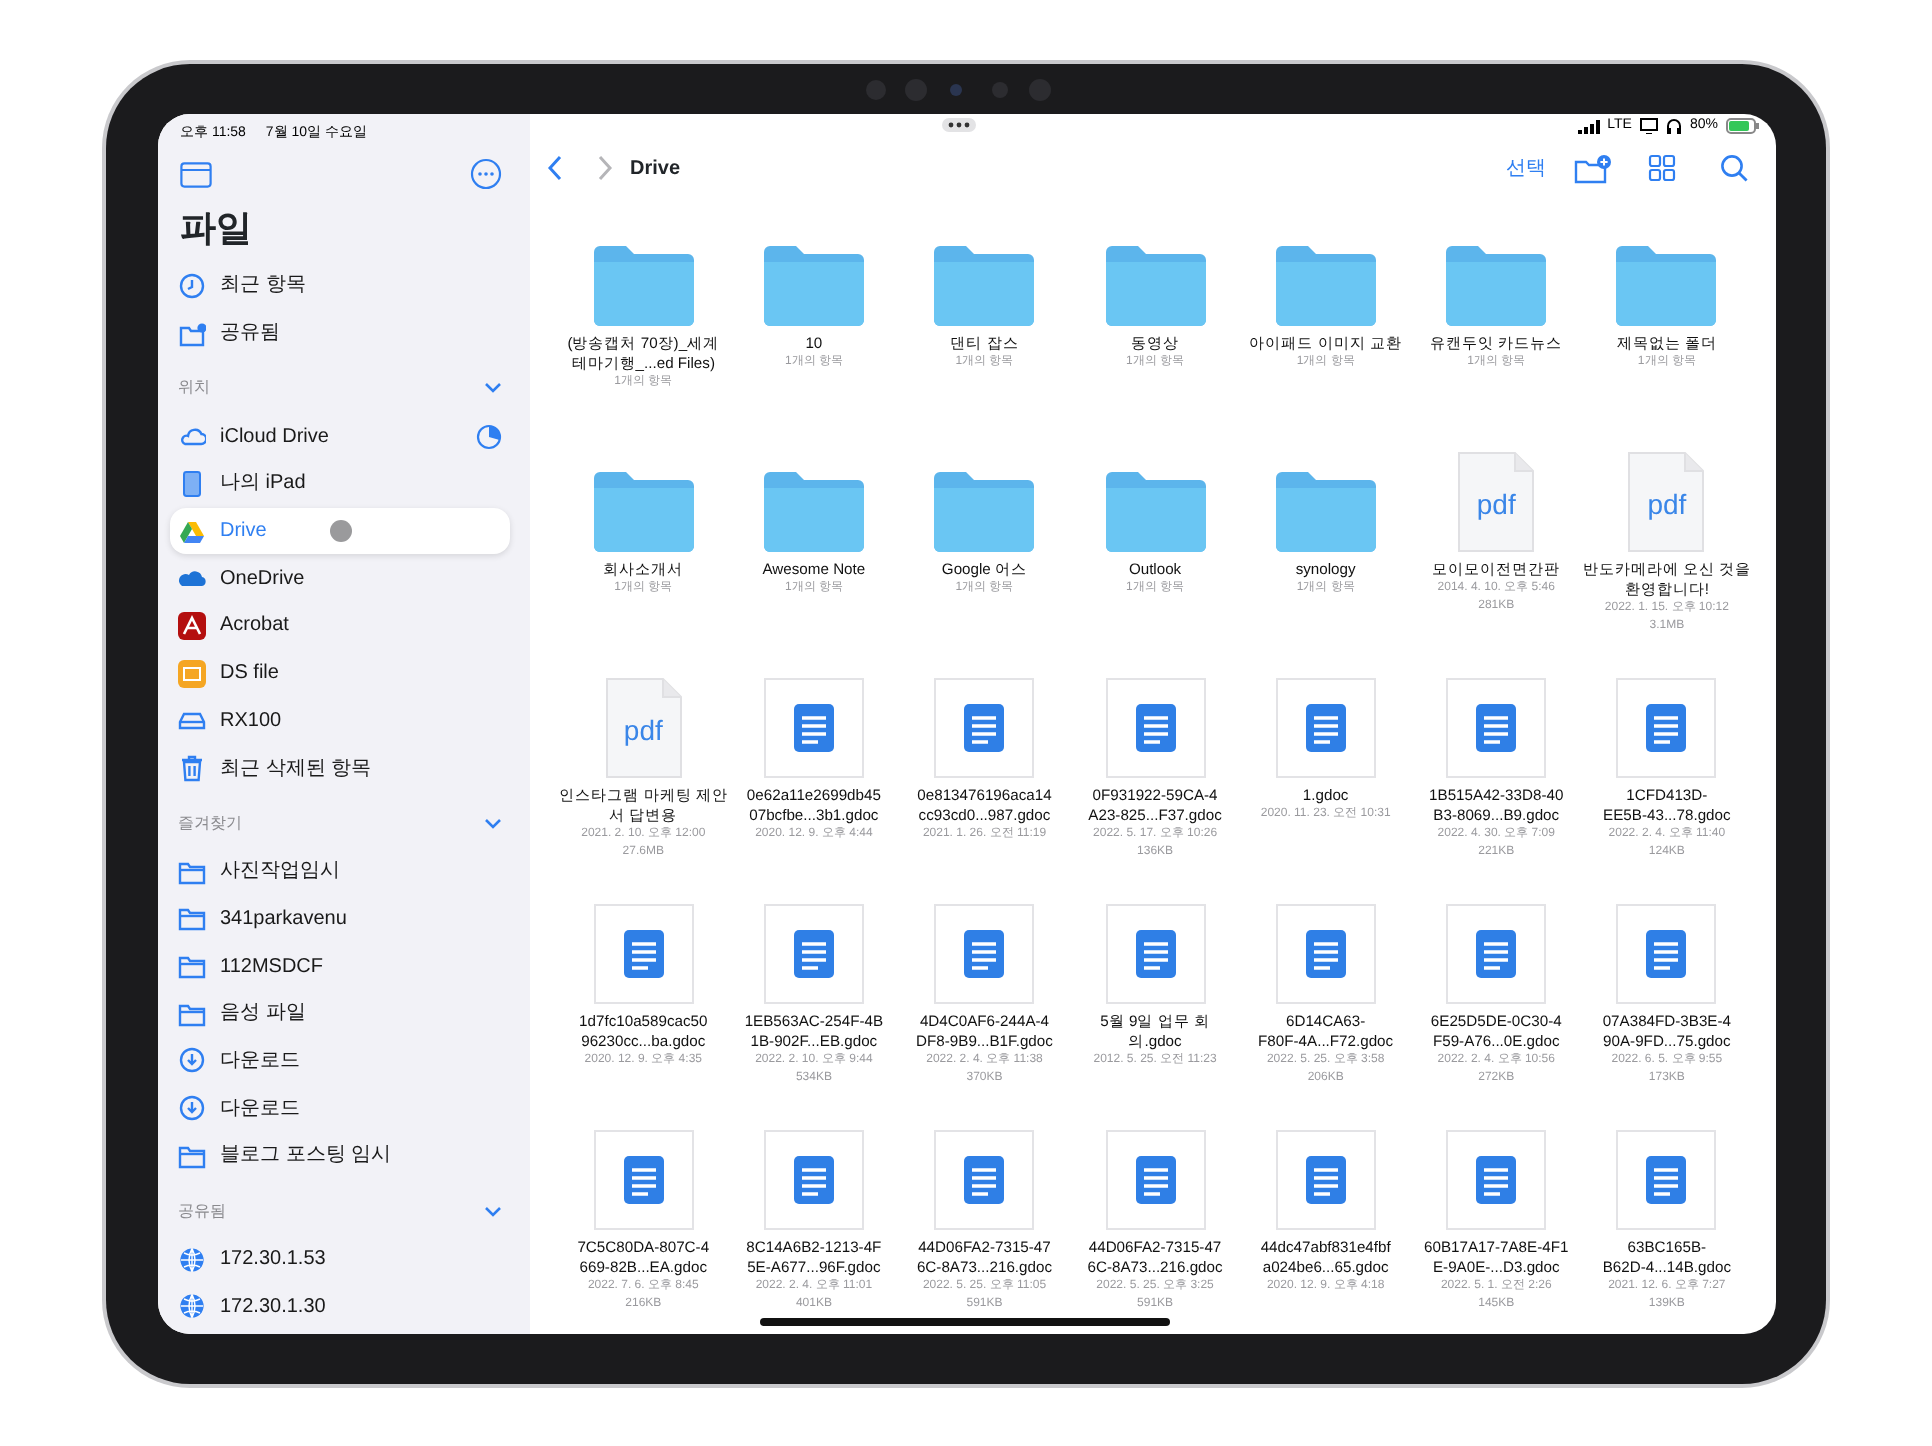 The width and height of the screenshot is (1932, 1446). I want to click on sidebar-title: 파일, so click(217, 228).